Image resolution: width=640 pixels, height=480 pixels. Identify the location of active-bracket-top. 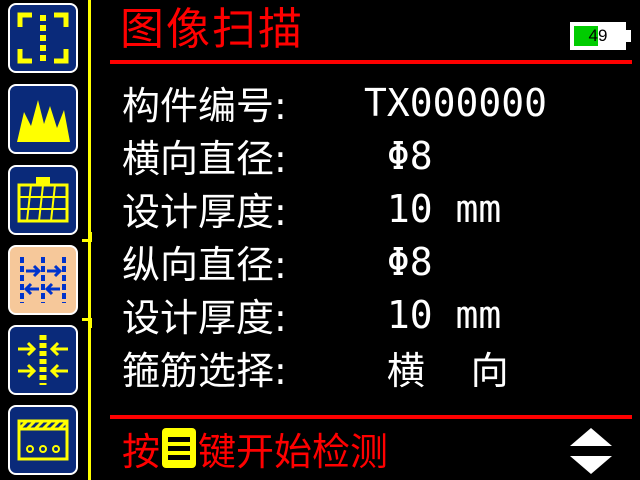
(87, 237).